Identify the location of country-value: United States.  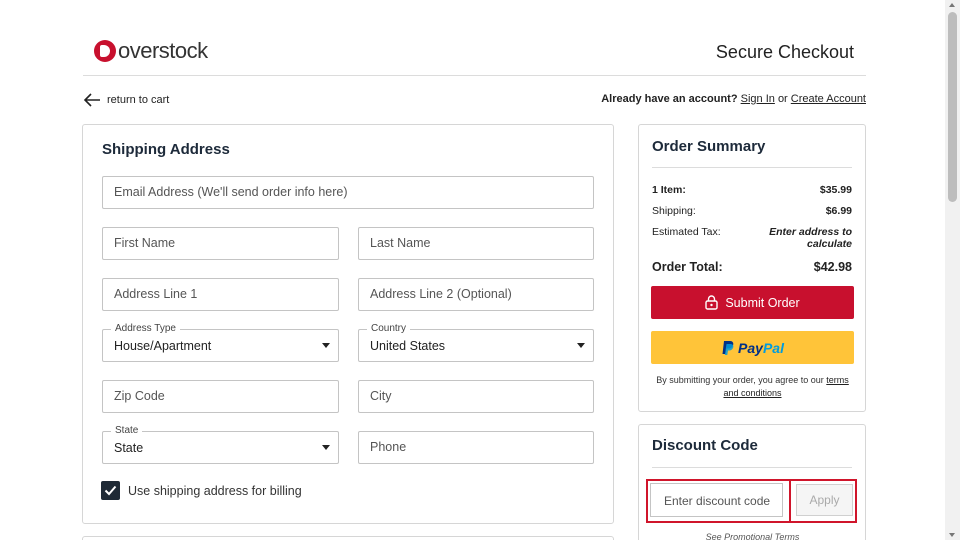
(408, 346).